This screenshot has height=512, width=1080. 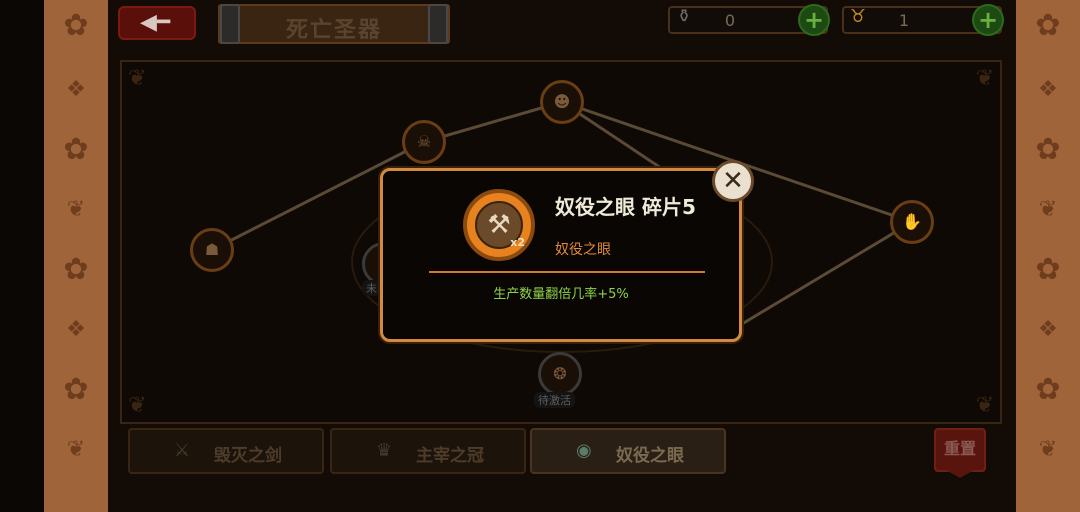 I want to click on relic-node: ☠, so click(x=424, y=142).